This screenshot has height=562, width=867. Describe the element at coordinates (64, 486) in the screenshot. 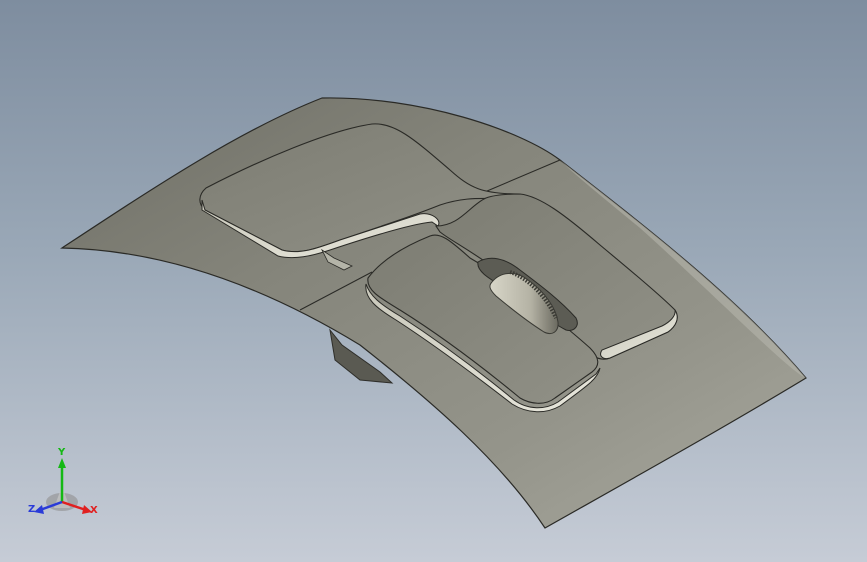

I see `orientation-triad: Y X Z` at that location.